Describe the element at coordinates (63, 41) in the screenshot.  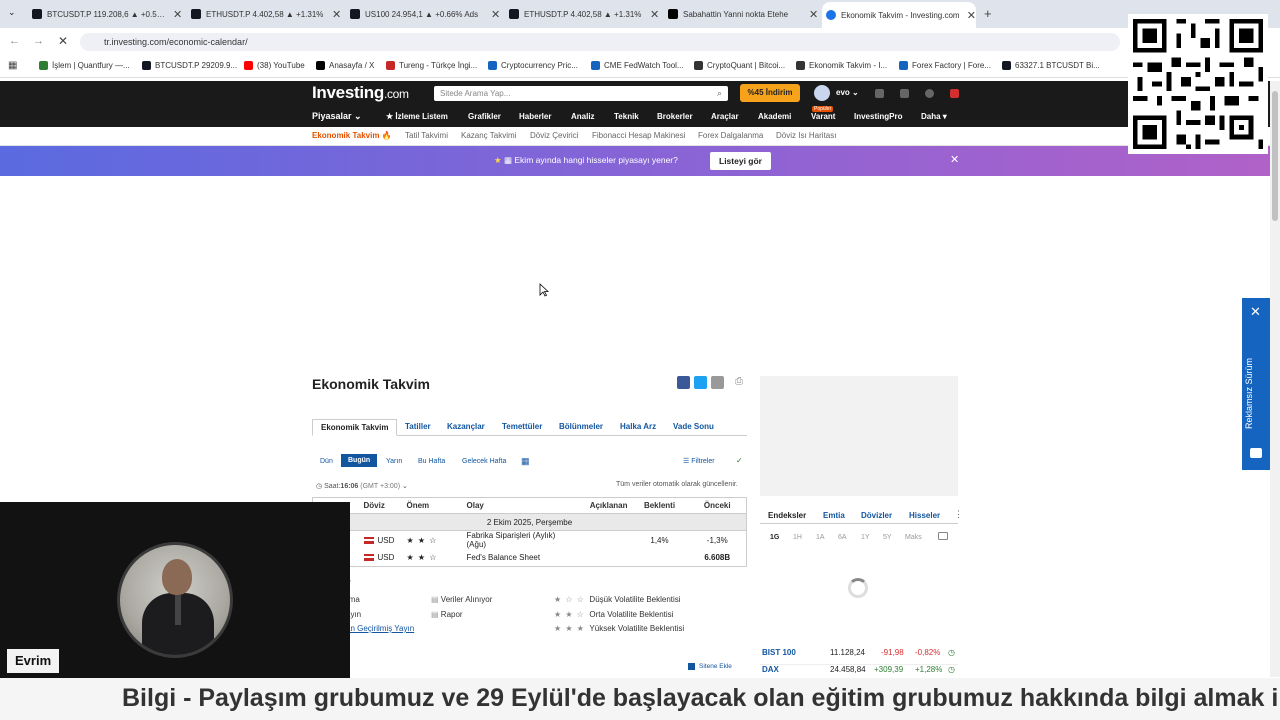
I see `stop-loading-icon: ✕` at that location.